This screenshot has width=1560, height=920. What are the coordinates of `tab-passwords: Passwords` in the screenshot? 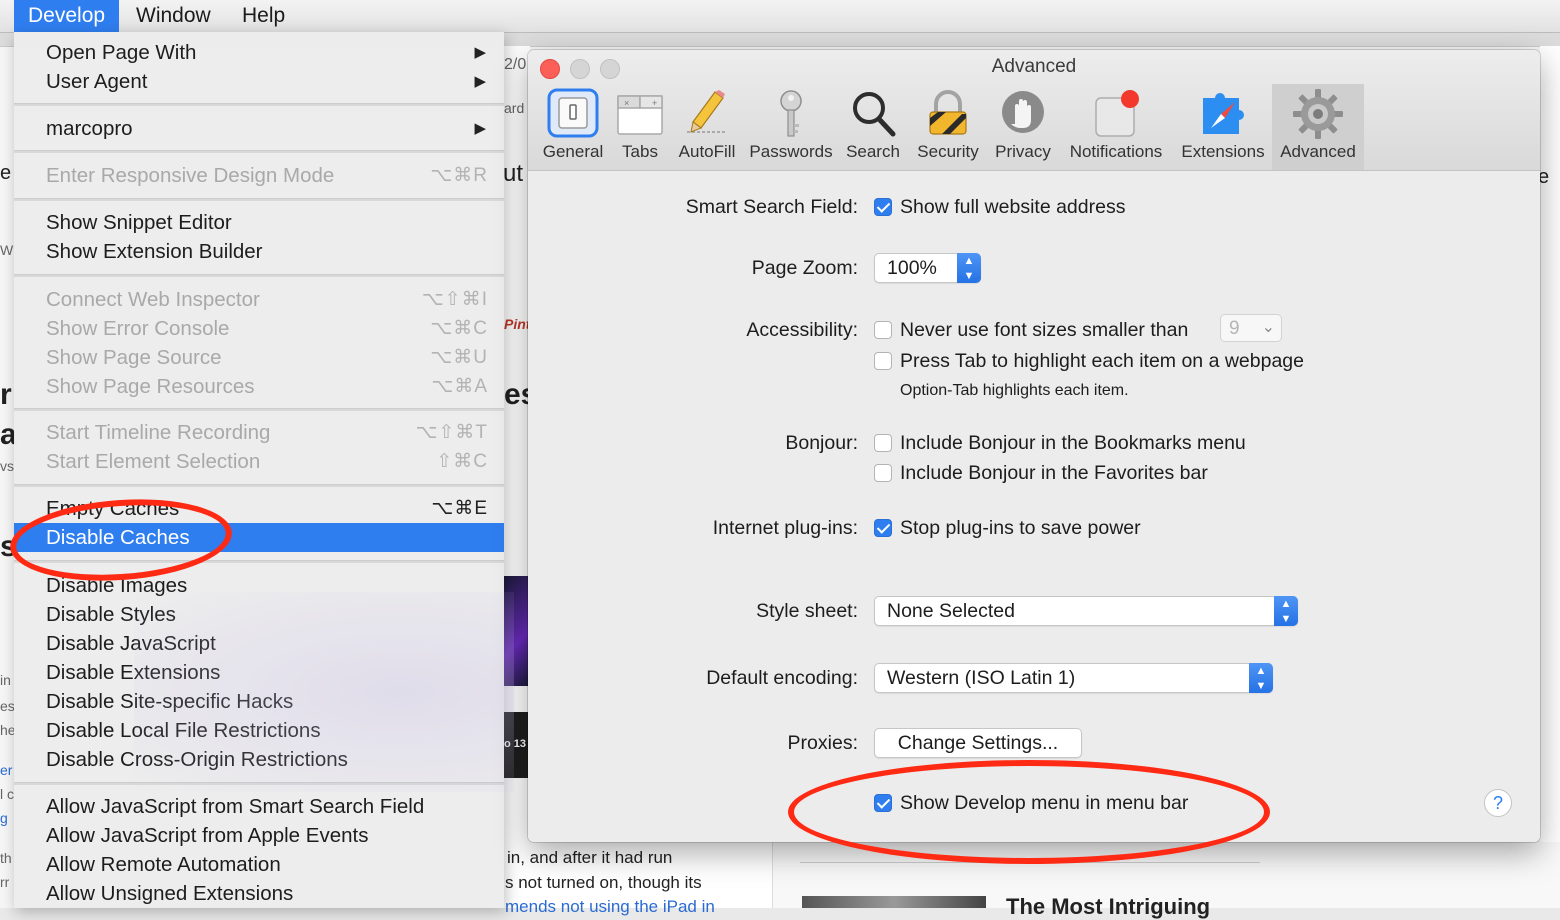 It's located at (791, 127).